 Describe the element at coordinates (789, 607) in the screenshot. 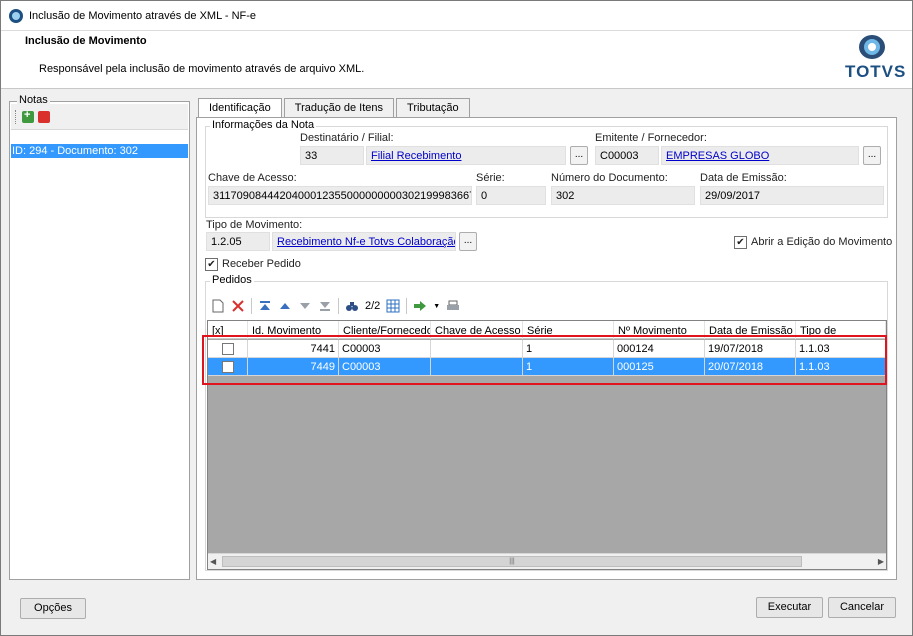

I see `executar-button: Executar` at that location.